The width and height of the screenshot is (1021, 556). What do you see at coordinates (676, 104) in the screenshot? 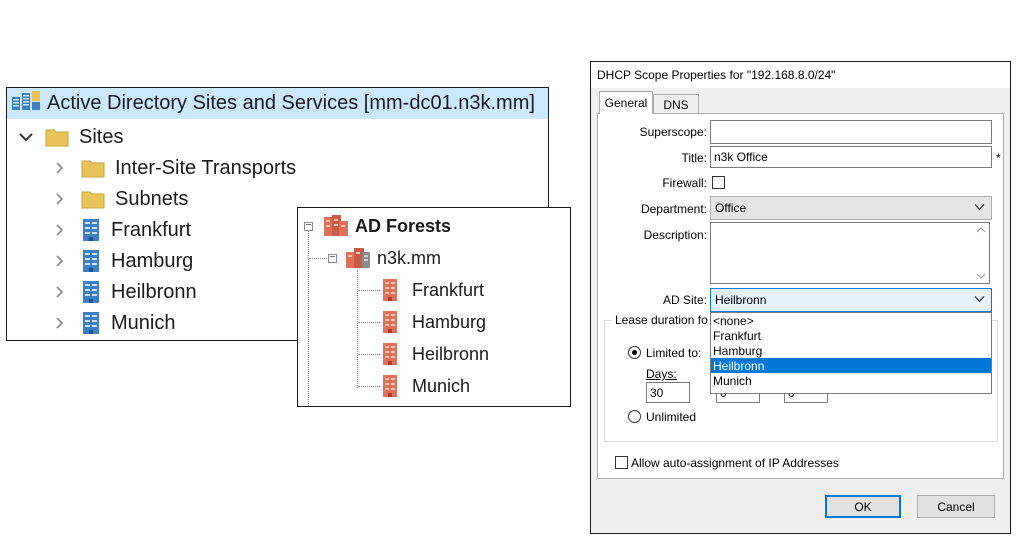
I see `tab-dns: DNS` at bounding box center [676, 104].